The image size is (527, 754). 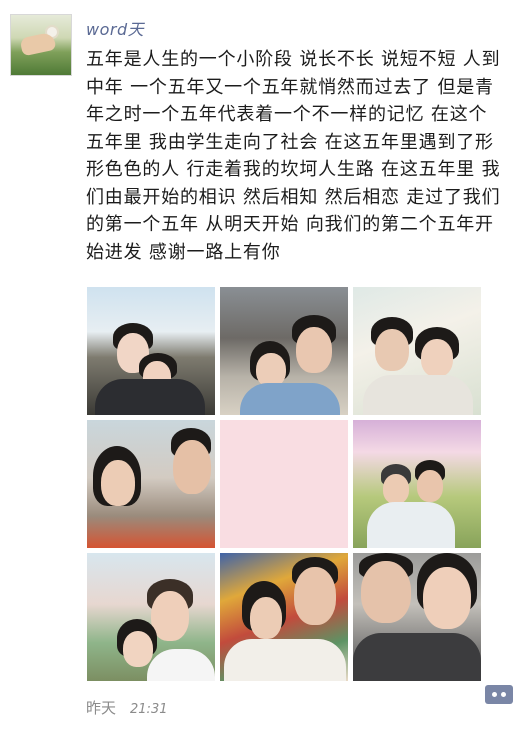 I want to click on user-avatar, so click(x=41, y=45).